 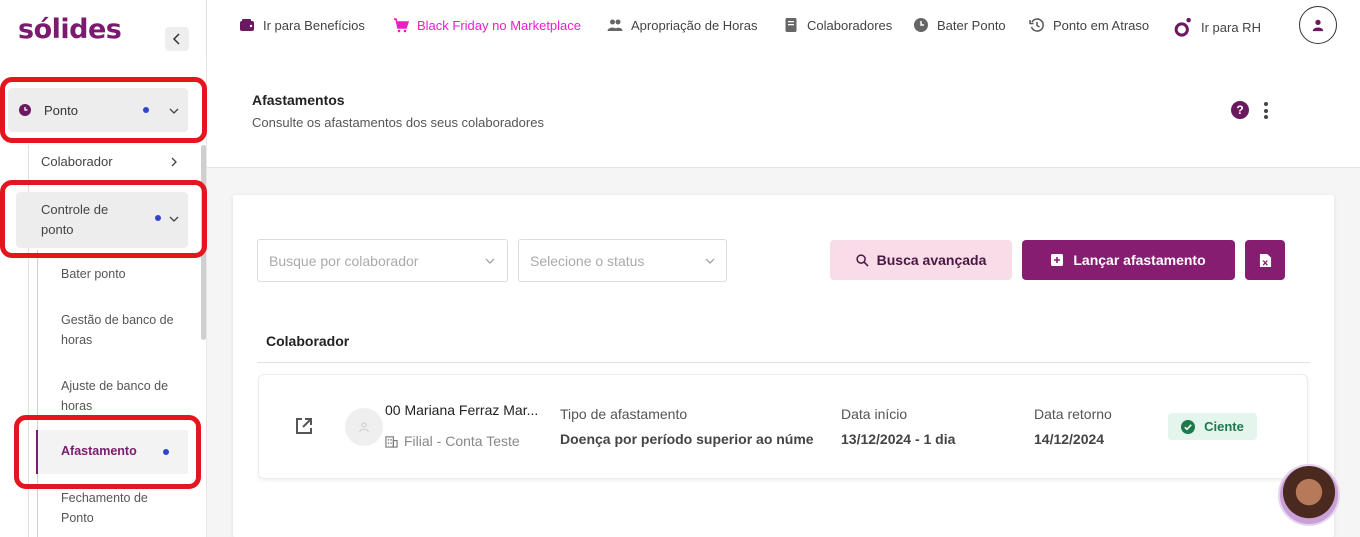 I want to click on column-header-colaborador: Colaborador, so click(x=308, y=341).